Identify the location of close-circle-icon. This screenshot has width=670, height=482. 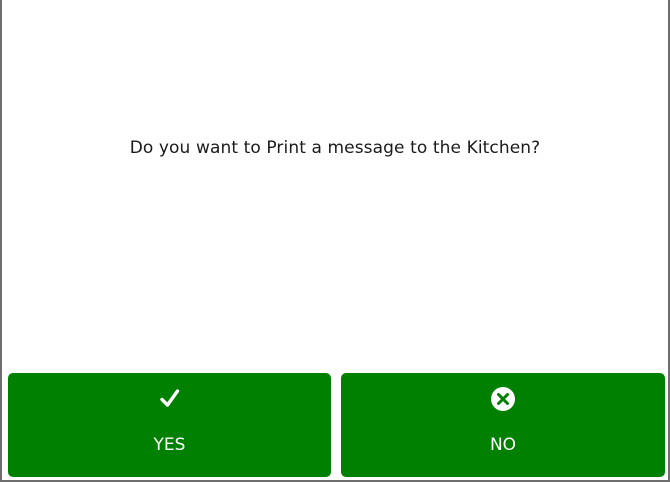
(503, 399).